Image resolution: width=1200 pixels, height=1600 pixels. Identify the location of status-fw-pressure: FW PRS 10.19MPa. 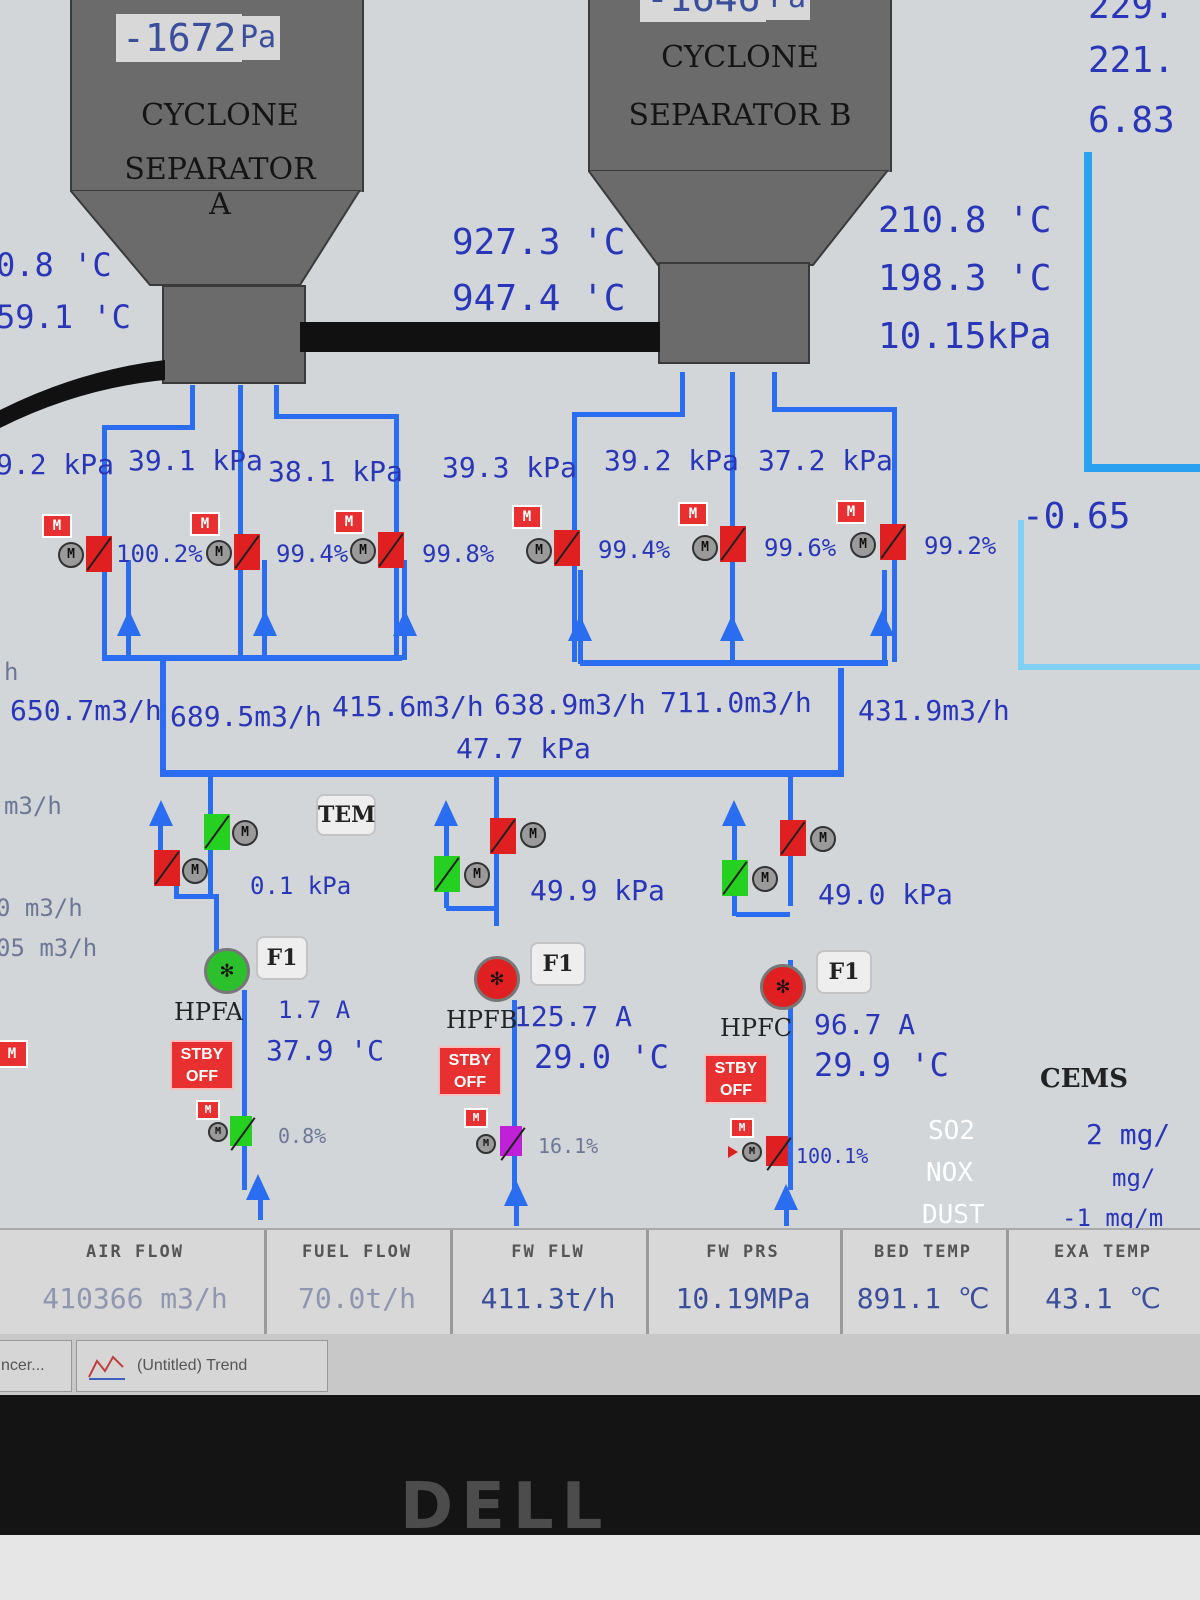
(744, 1282).